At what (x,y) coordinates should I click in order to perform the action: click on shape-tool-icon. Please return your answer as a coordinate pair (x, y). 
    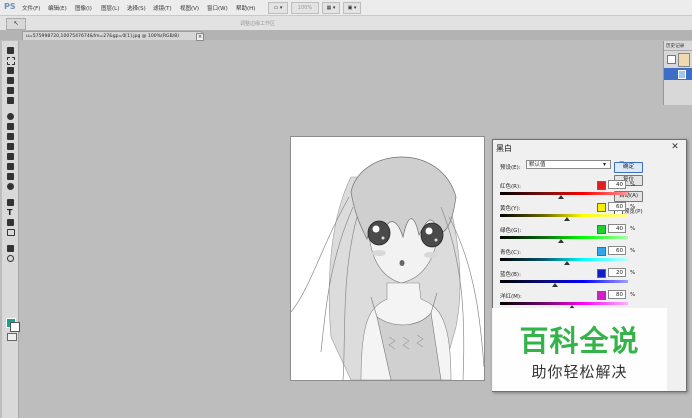
    Looking at the image, I should click on (11, 232).